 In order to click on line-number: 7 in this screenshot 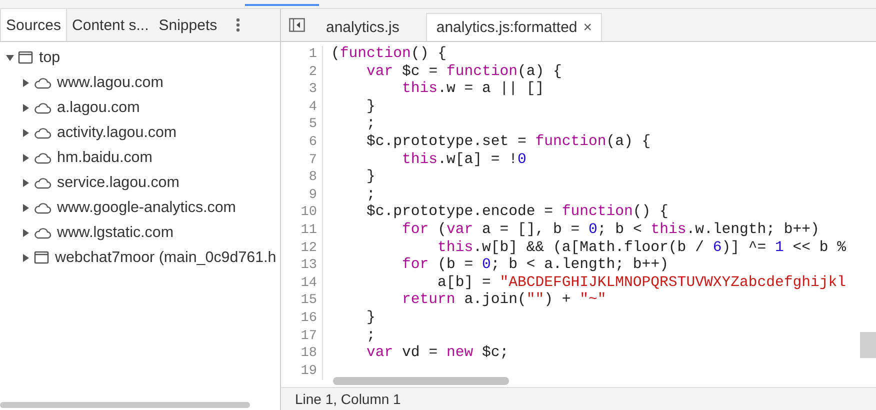, I will do `click(302, 161)`.